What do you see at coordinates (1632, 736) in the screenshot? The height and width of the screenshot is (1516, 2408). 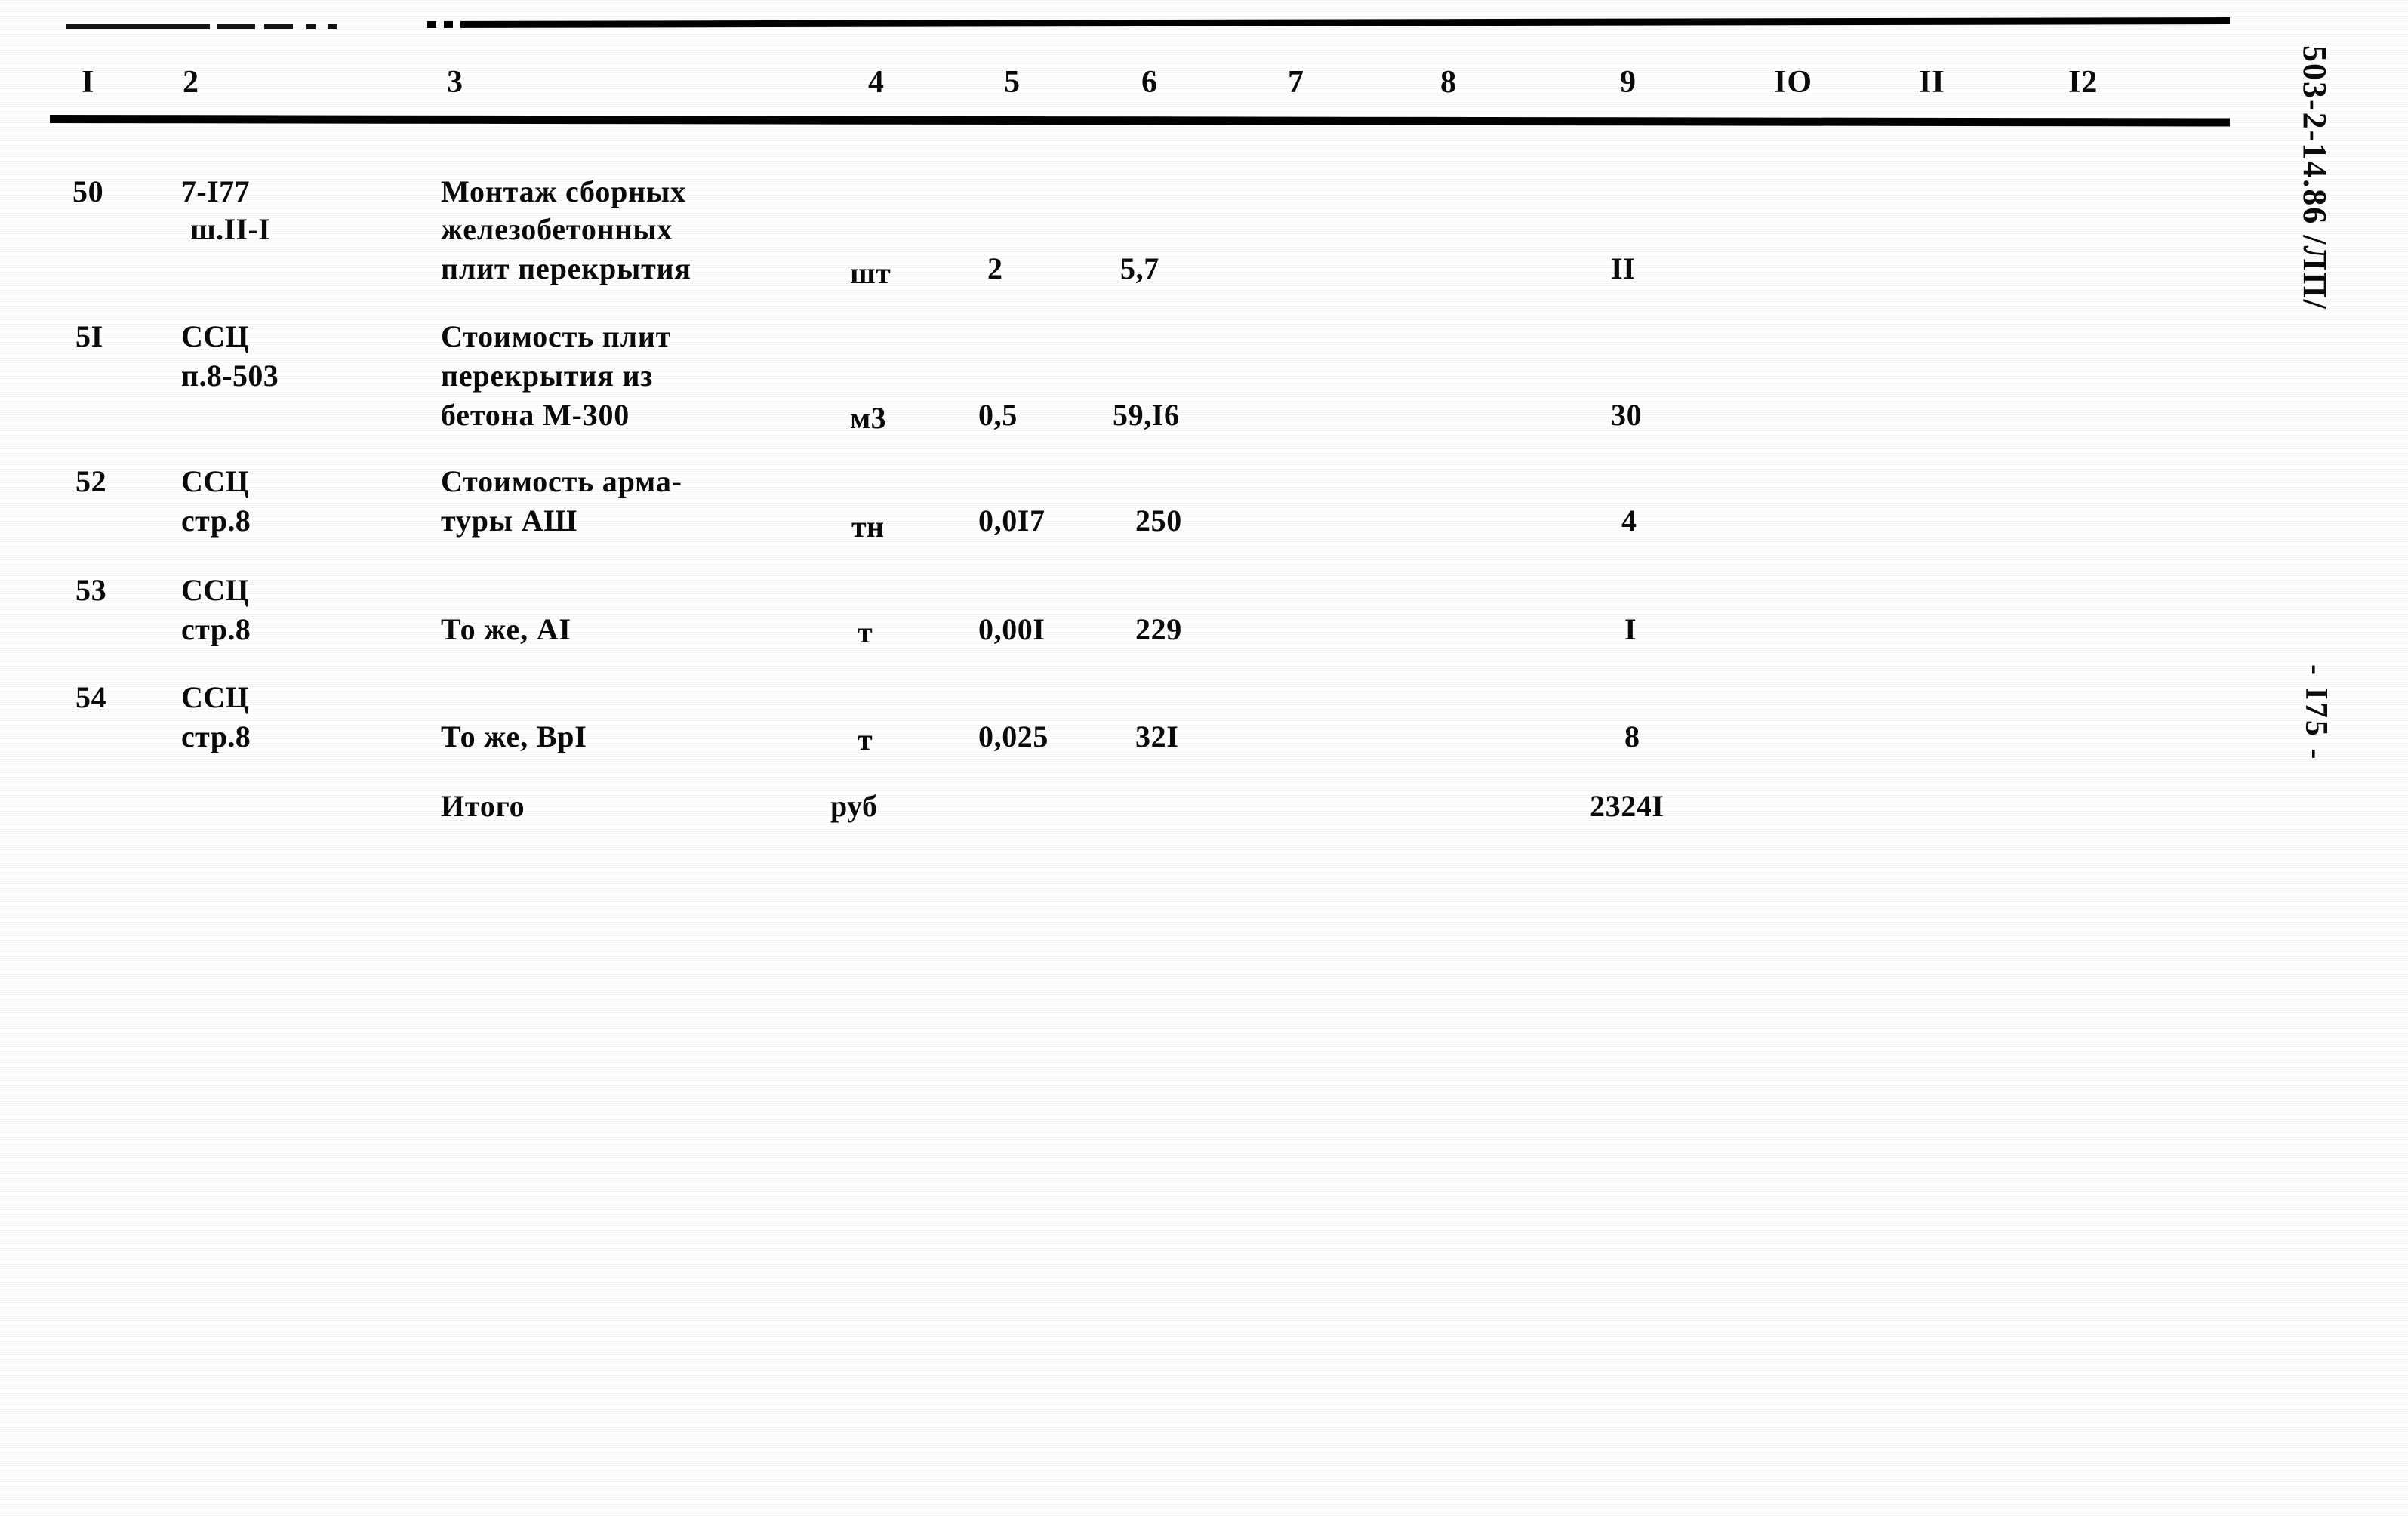 I see `row-total: 8` at bounding box center [1632, 736].